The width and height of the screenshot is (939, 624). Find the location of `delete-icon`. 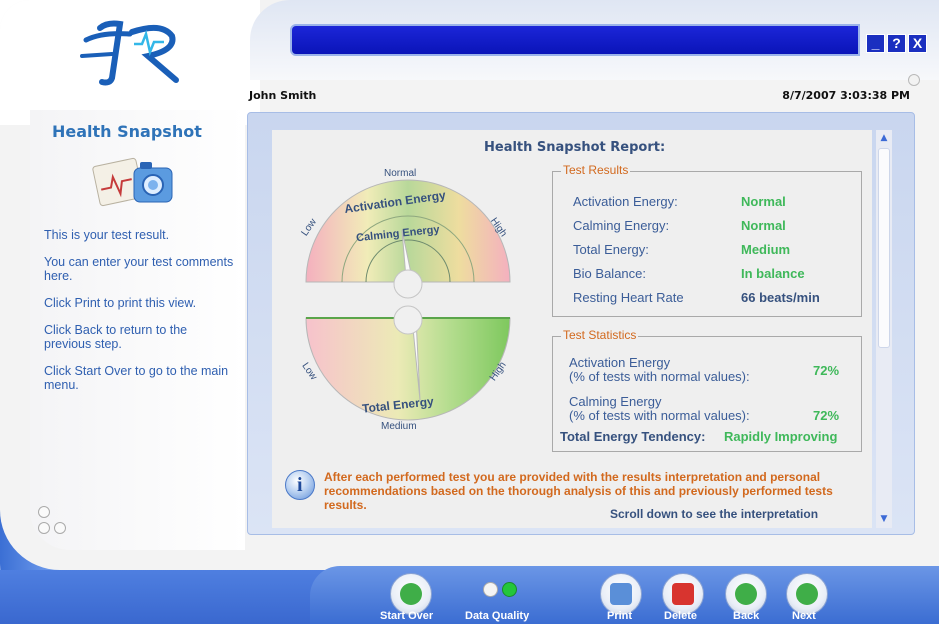

delete-icon is located at coordinates (683, 594).